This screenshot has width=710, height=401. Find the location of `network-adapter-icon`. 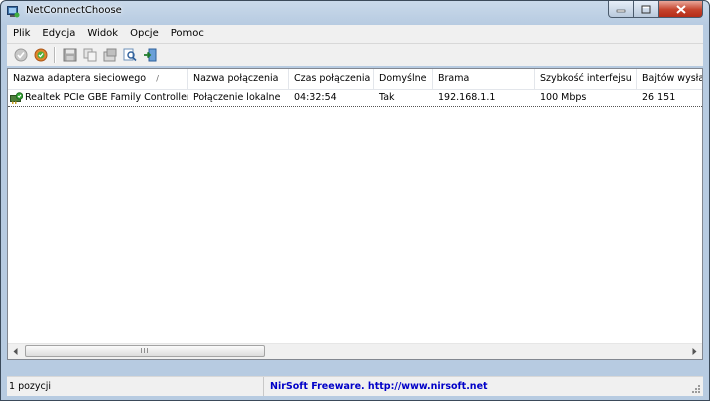

network-adapter-icon is located at coordinates (16, 97).